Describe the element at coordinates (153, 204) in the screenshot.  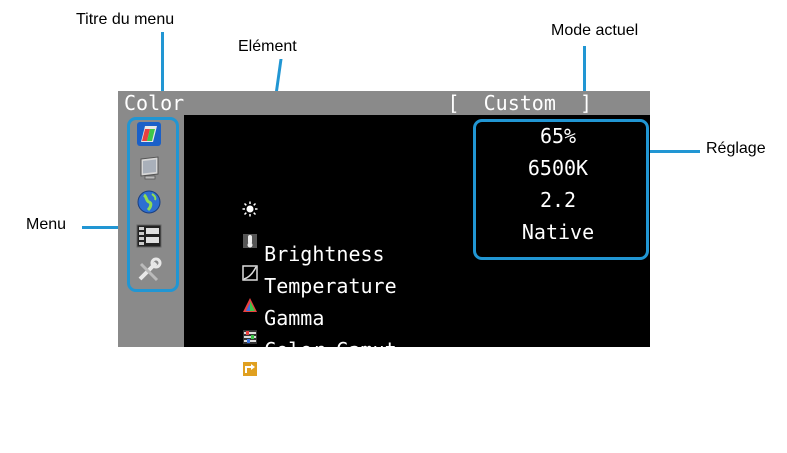
I see `menu-highlight` at that location.